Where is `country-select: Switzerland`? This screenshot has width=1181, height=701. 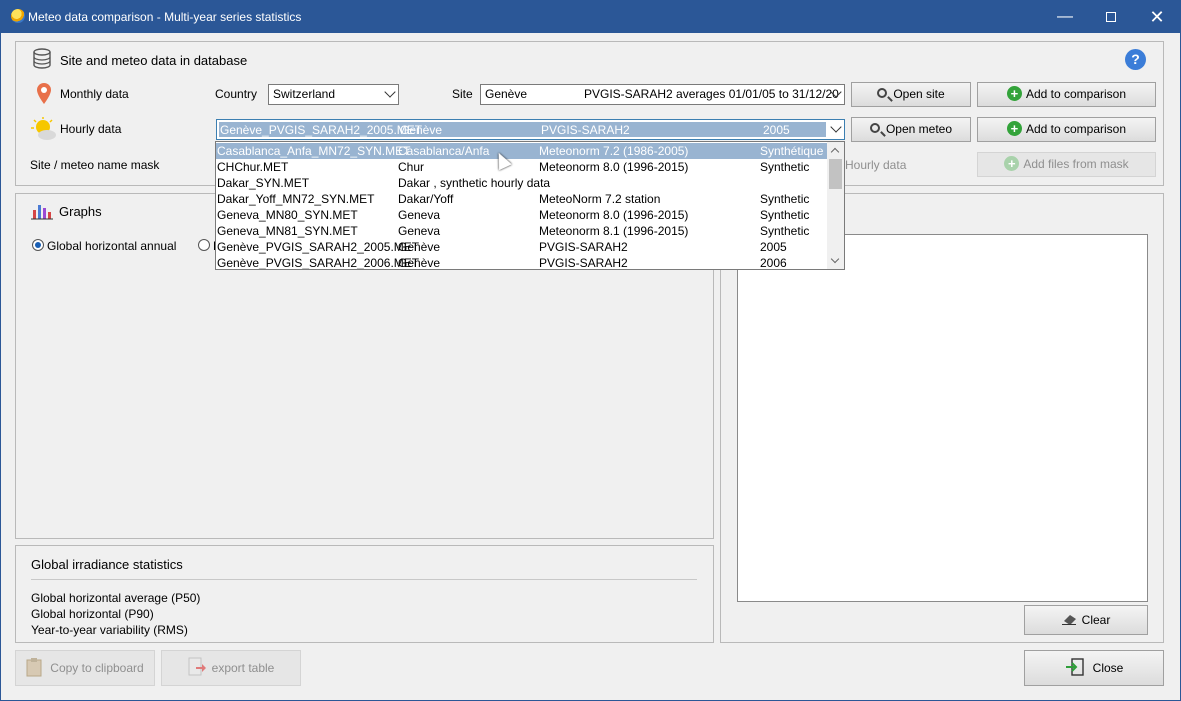
country-select: Switzerland is located at coordinates (333, 94).